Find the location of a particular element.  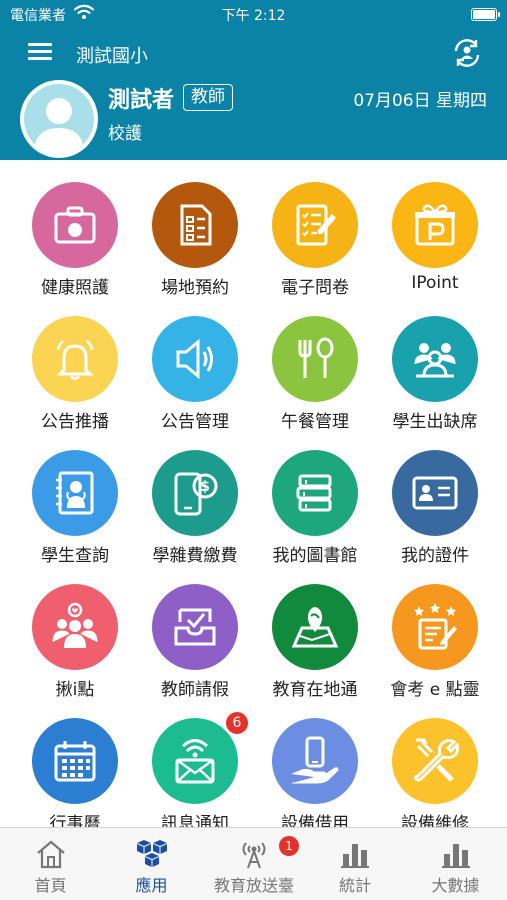

user-name: 測試者 is located at coordinates (141, 100).